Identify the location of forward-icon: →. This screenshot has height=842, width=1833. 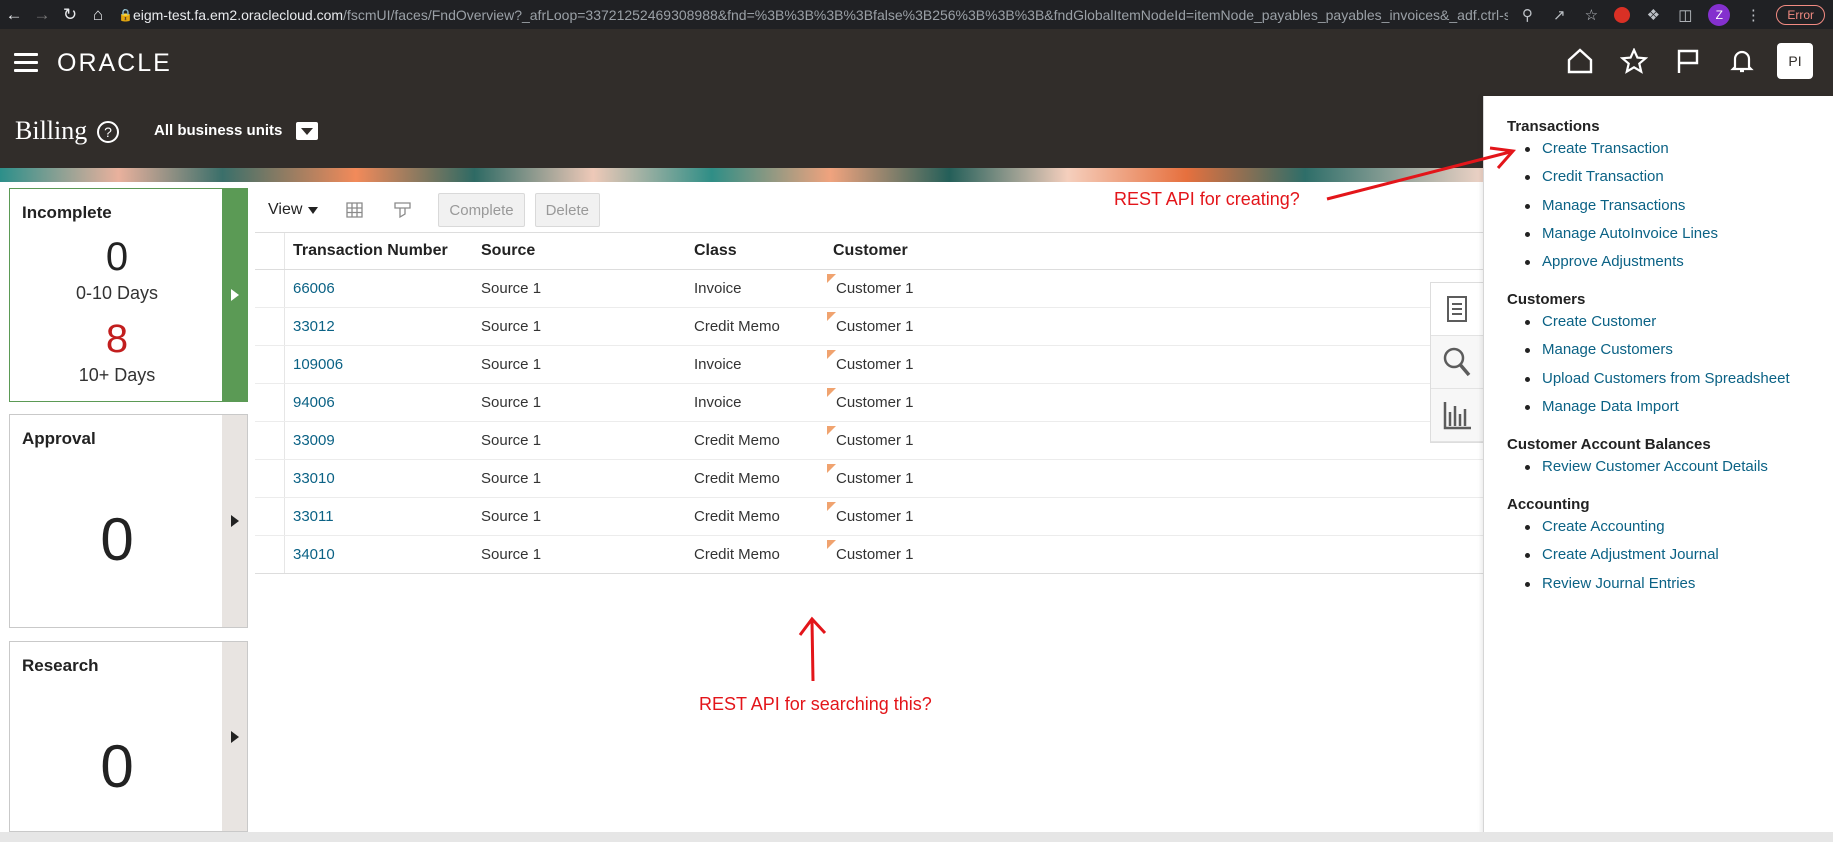
(42, 14).